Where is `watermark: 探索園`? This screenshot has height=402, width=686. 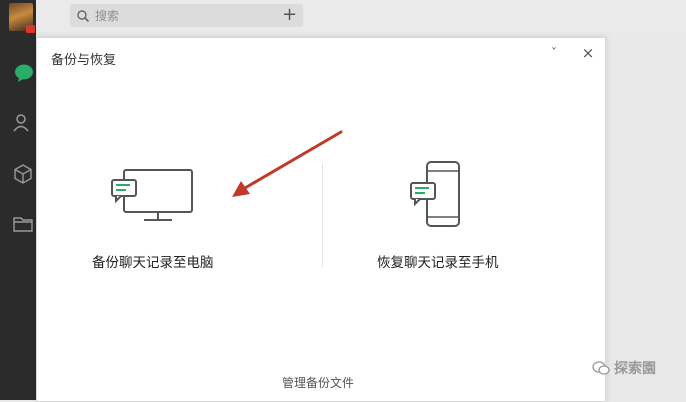
watermark: 探索園 is located at coordinates (624, 368).